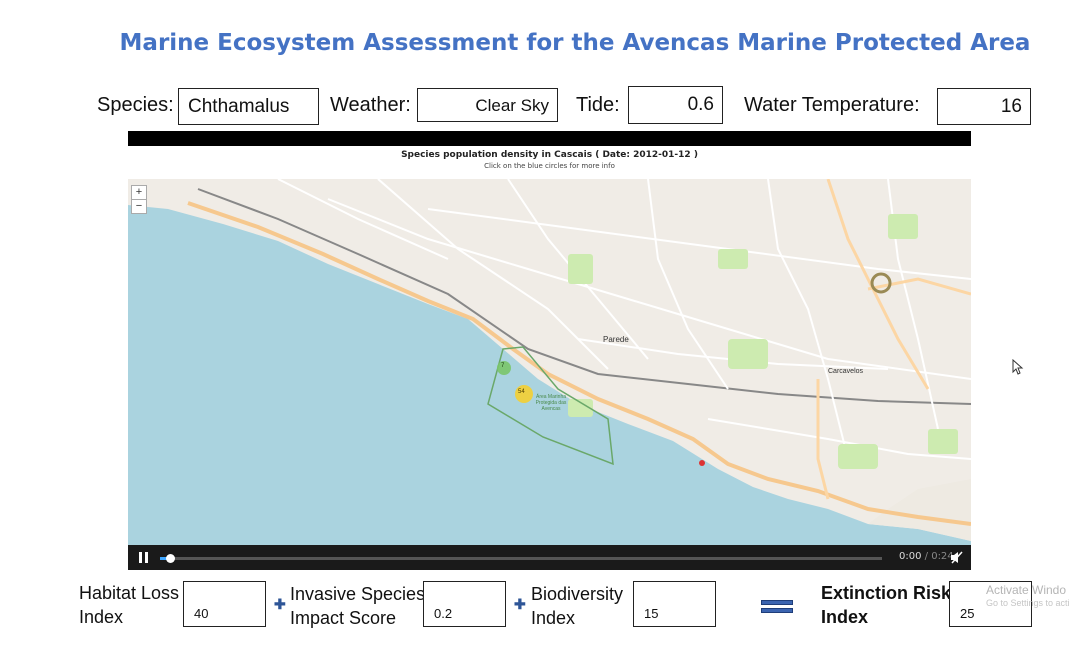 This screenshot has width=1074, height=667. Describe the element at coordinates (101, 617) in the screenshot. I see `habitat-loss-label-line2: Index` at that location.